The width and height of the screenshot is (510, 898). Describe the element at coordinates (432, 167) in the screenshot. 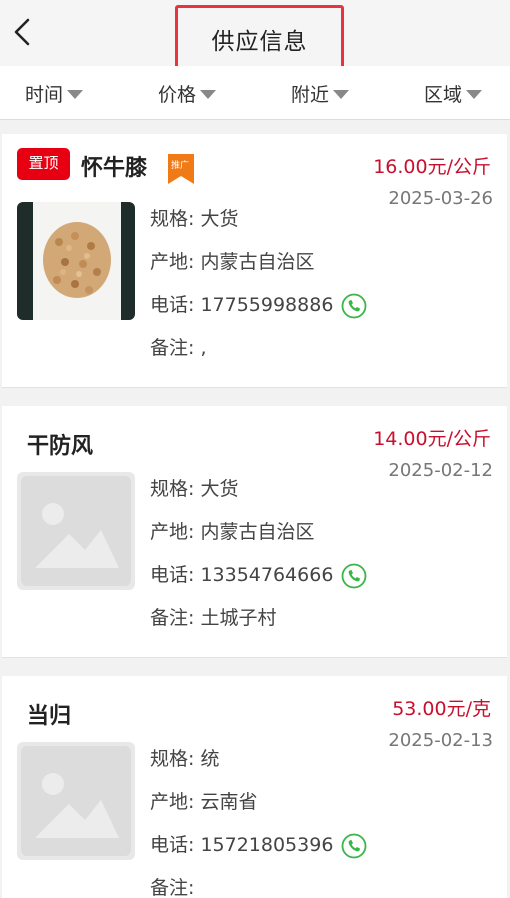

I see `listing-price: 16.00元/公斤` at that location.